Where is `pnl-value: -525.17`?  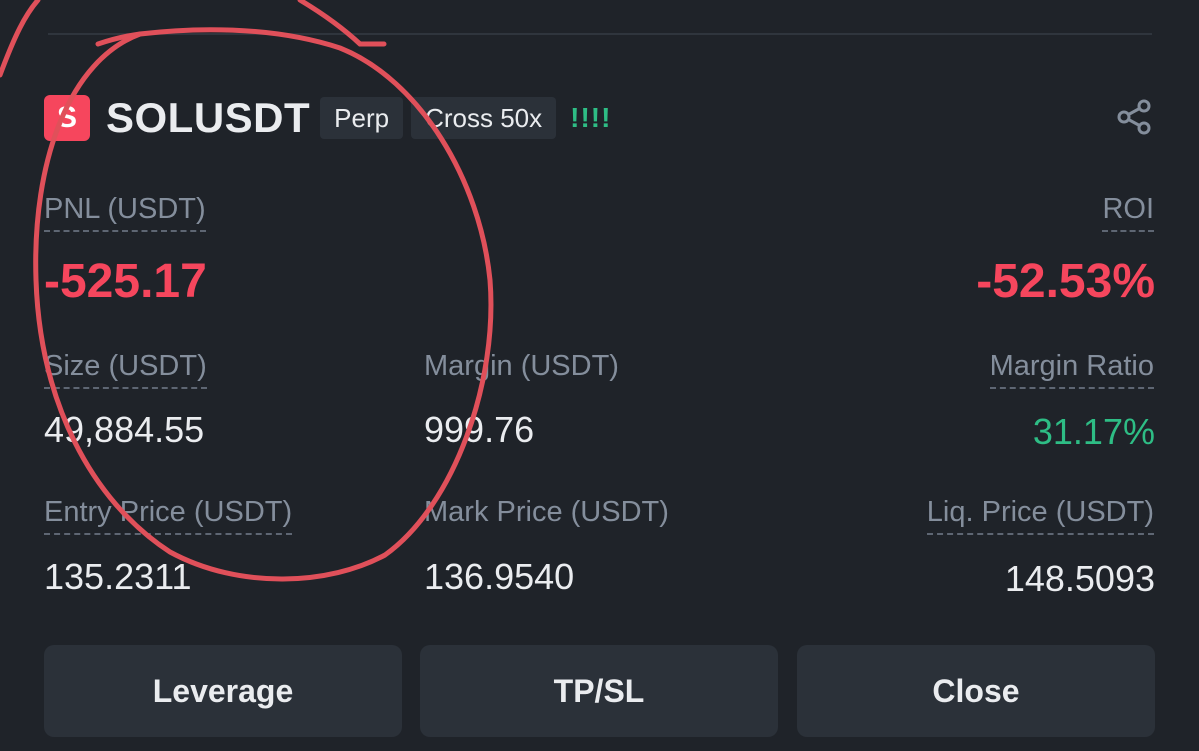
pnl-value: -525.17 is located at coordinates (125, 281).